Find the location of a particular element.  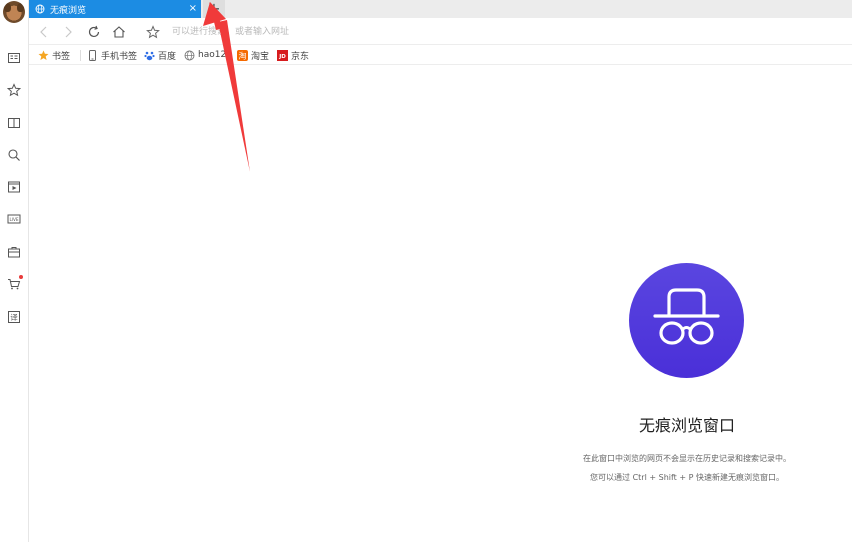

bookmark-item: 百度 is located at coordinates (160, 55).